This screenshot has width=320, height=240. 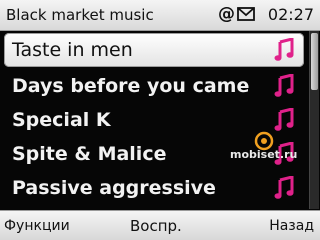 I want to click on track-title: Passive aggressive, so click(x=114, y=188).